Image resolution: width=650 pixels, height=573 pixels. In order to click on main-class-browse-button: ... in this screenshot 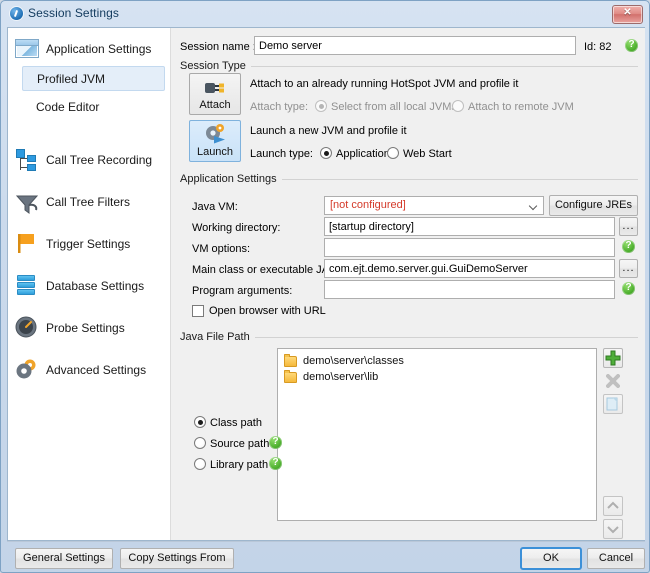, I will do `click(628, 268)`.